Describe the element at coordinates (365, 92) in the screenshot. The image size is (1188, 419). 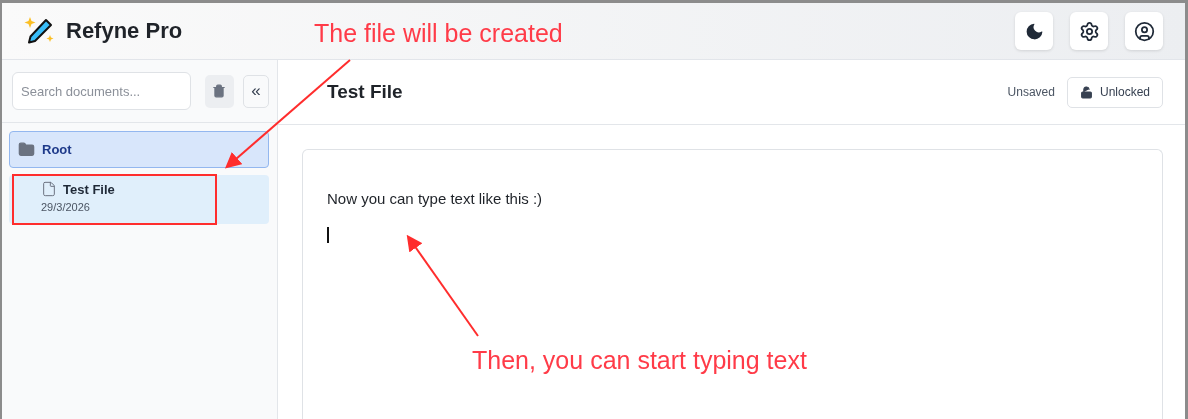
I see `document-title: Test File` at that location.